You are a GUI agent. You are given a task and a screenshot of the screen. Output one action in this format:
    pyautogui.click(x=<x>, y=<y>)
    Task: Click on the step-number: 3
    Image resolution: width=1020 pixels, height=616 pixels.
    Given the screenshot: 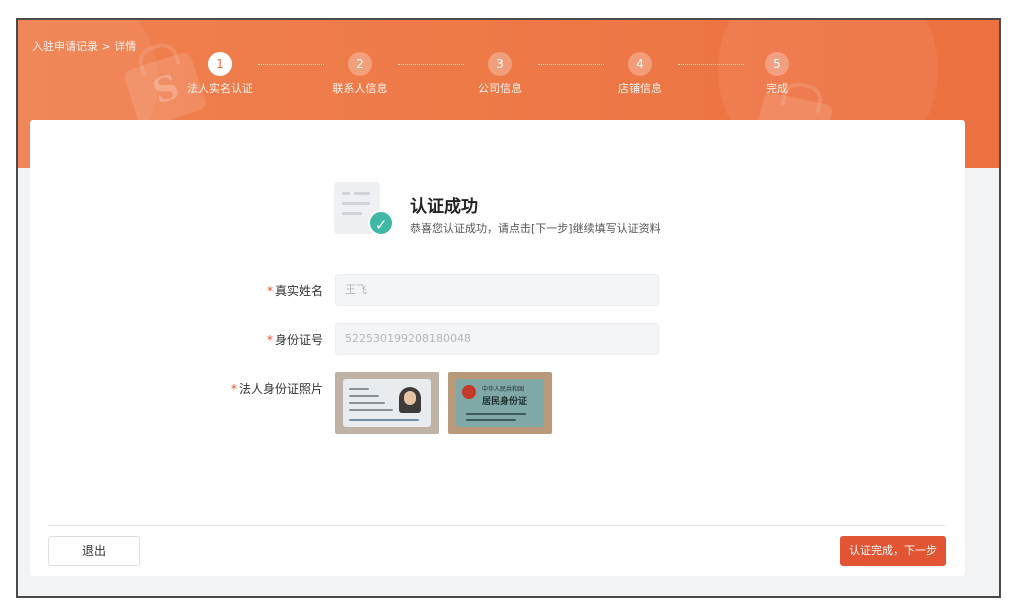 What is the action you would take?
    pyautogui.click(x=500, y=64)
    